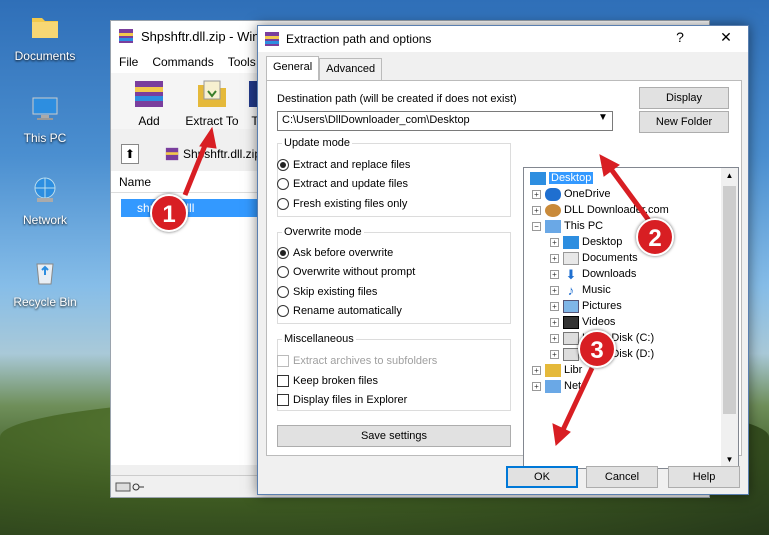  Describe the element at coordinates (169, 213) in the screenshot. I see `step-badge-1: 1` at that location.